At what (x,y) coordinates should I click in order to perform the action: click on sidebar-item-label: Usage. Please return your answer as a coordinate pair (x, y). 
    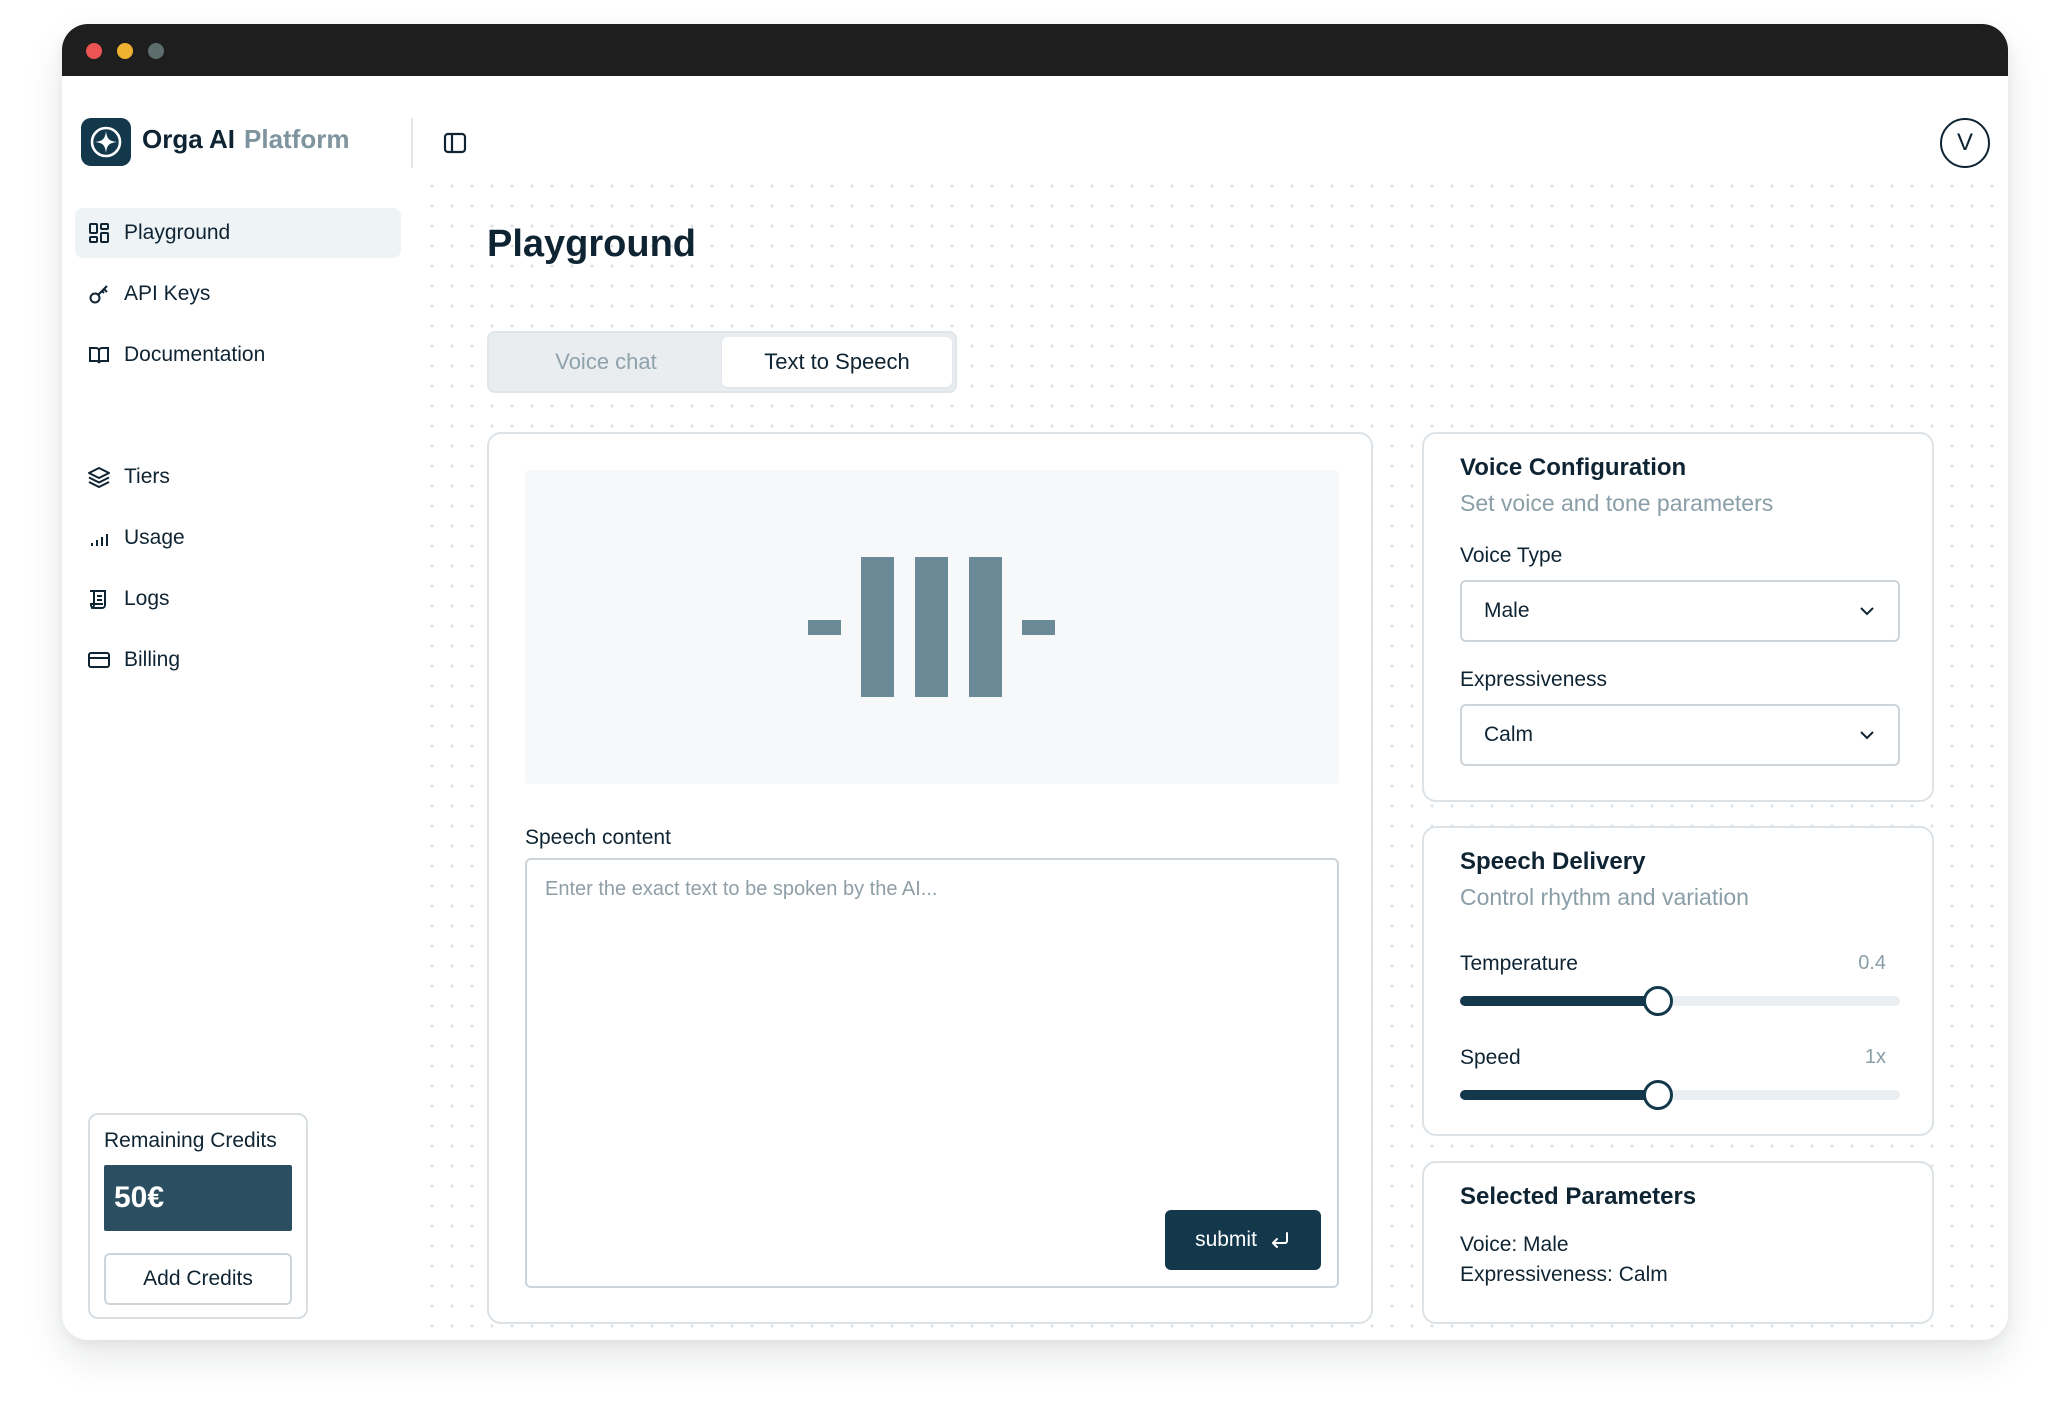
    Looking at the image, I should click on (154, 537).